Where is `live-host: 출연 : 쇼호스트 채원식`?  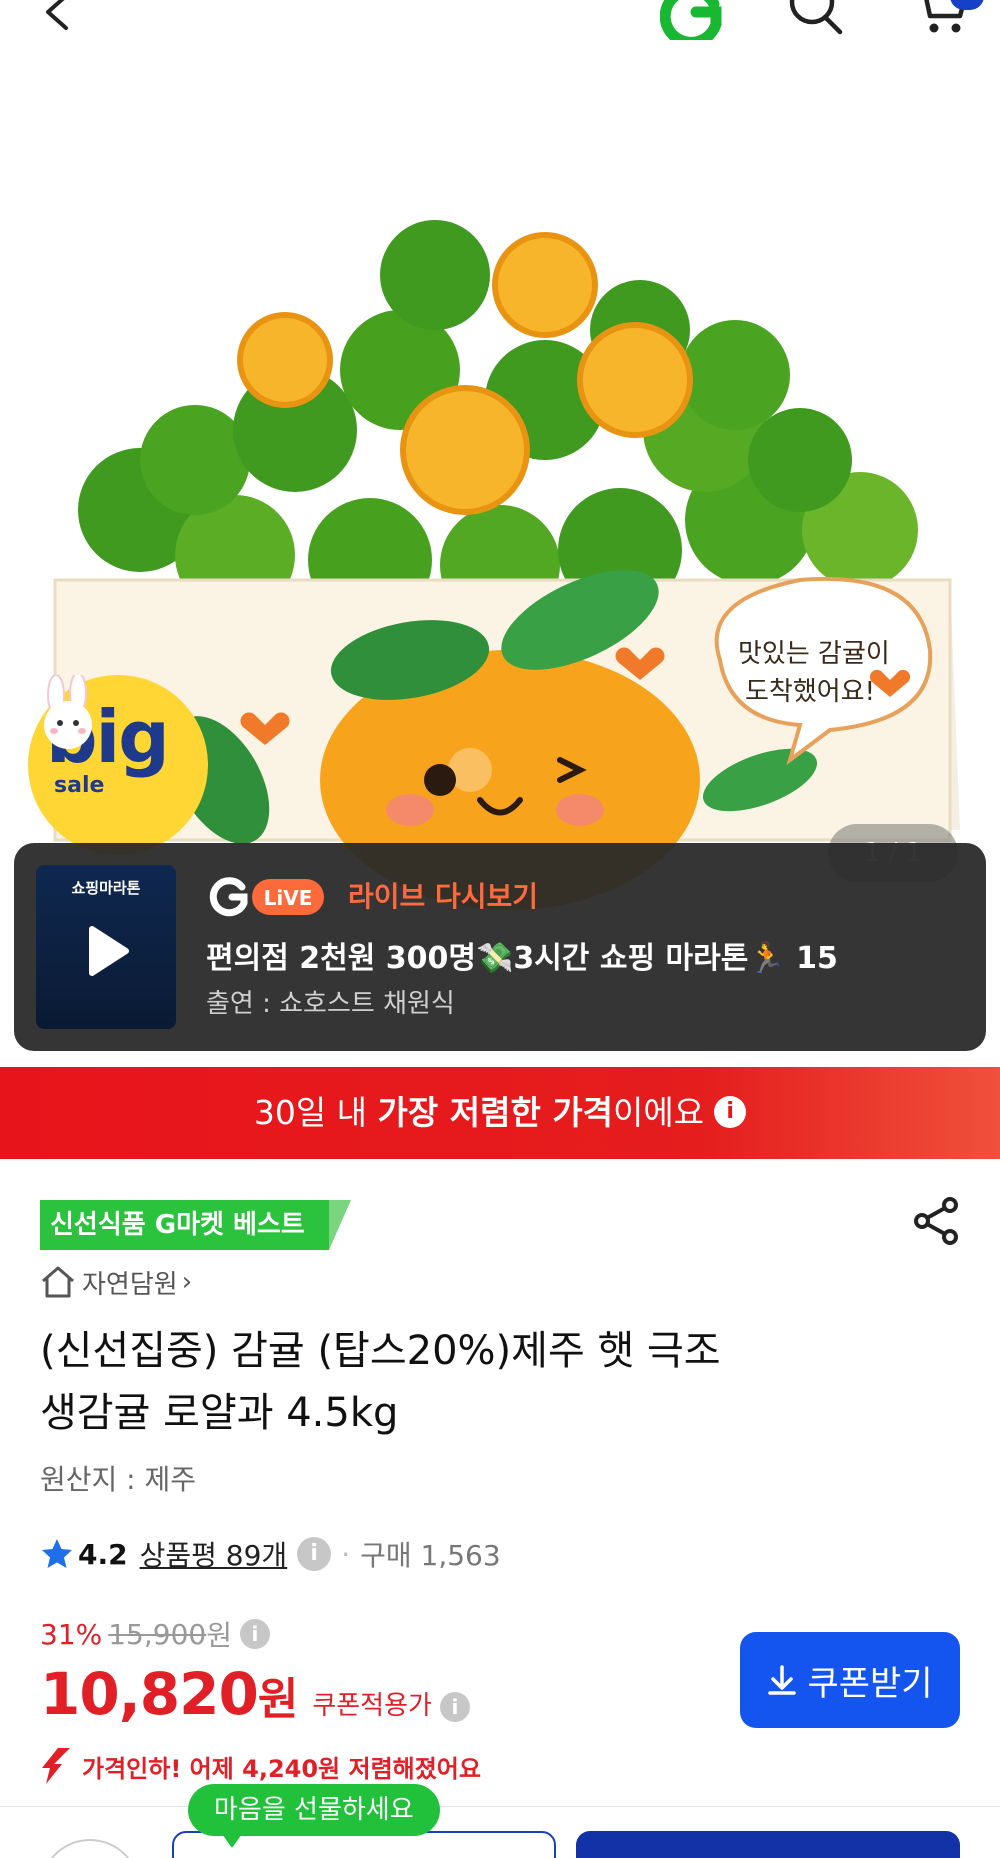 live-host: 출연 : 쇼호스트 채원식 is located at coordinates (330, 1004).